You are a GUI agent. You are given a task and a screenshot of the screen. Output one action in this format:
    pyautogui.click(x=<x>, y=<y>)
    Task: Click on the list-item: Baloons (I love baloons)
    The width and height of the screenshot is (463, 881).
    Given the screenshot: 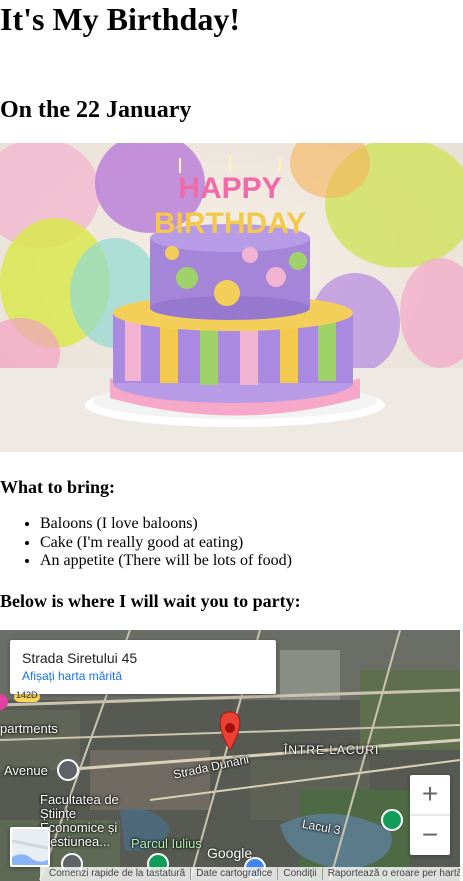 What is the action you would take?
    pyautogui.click(x=166, y=524)
    